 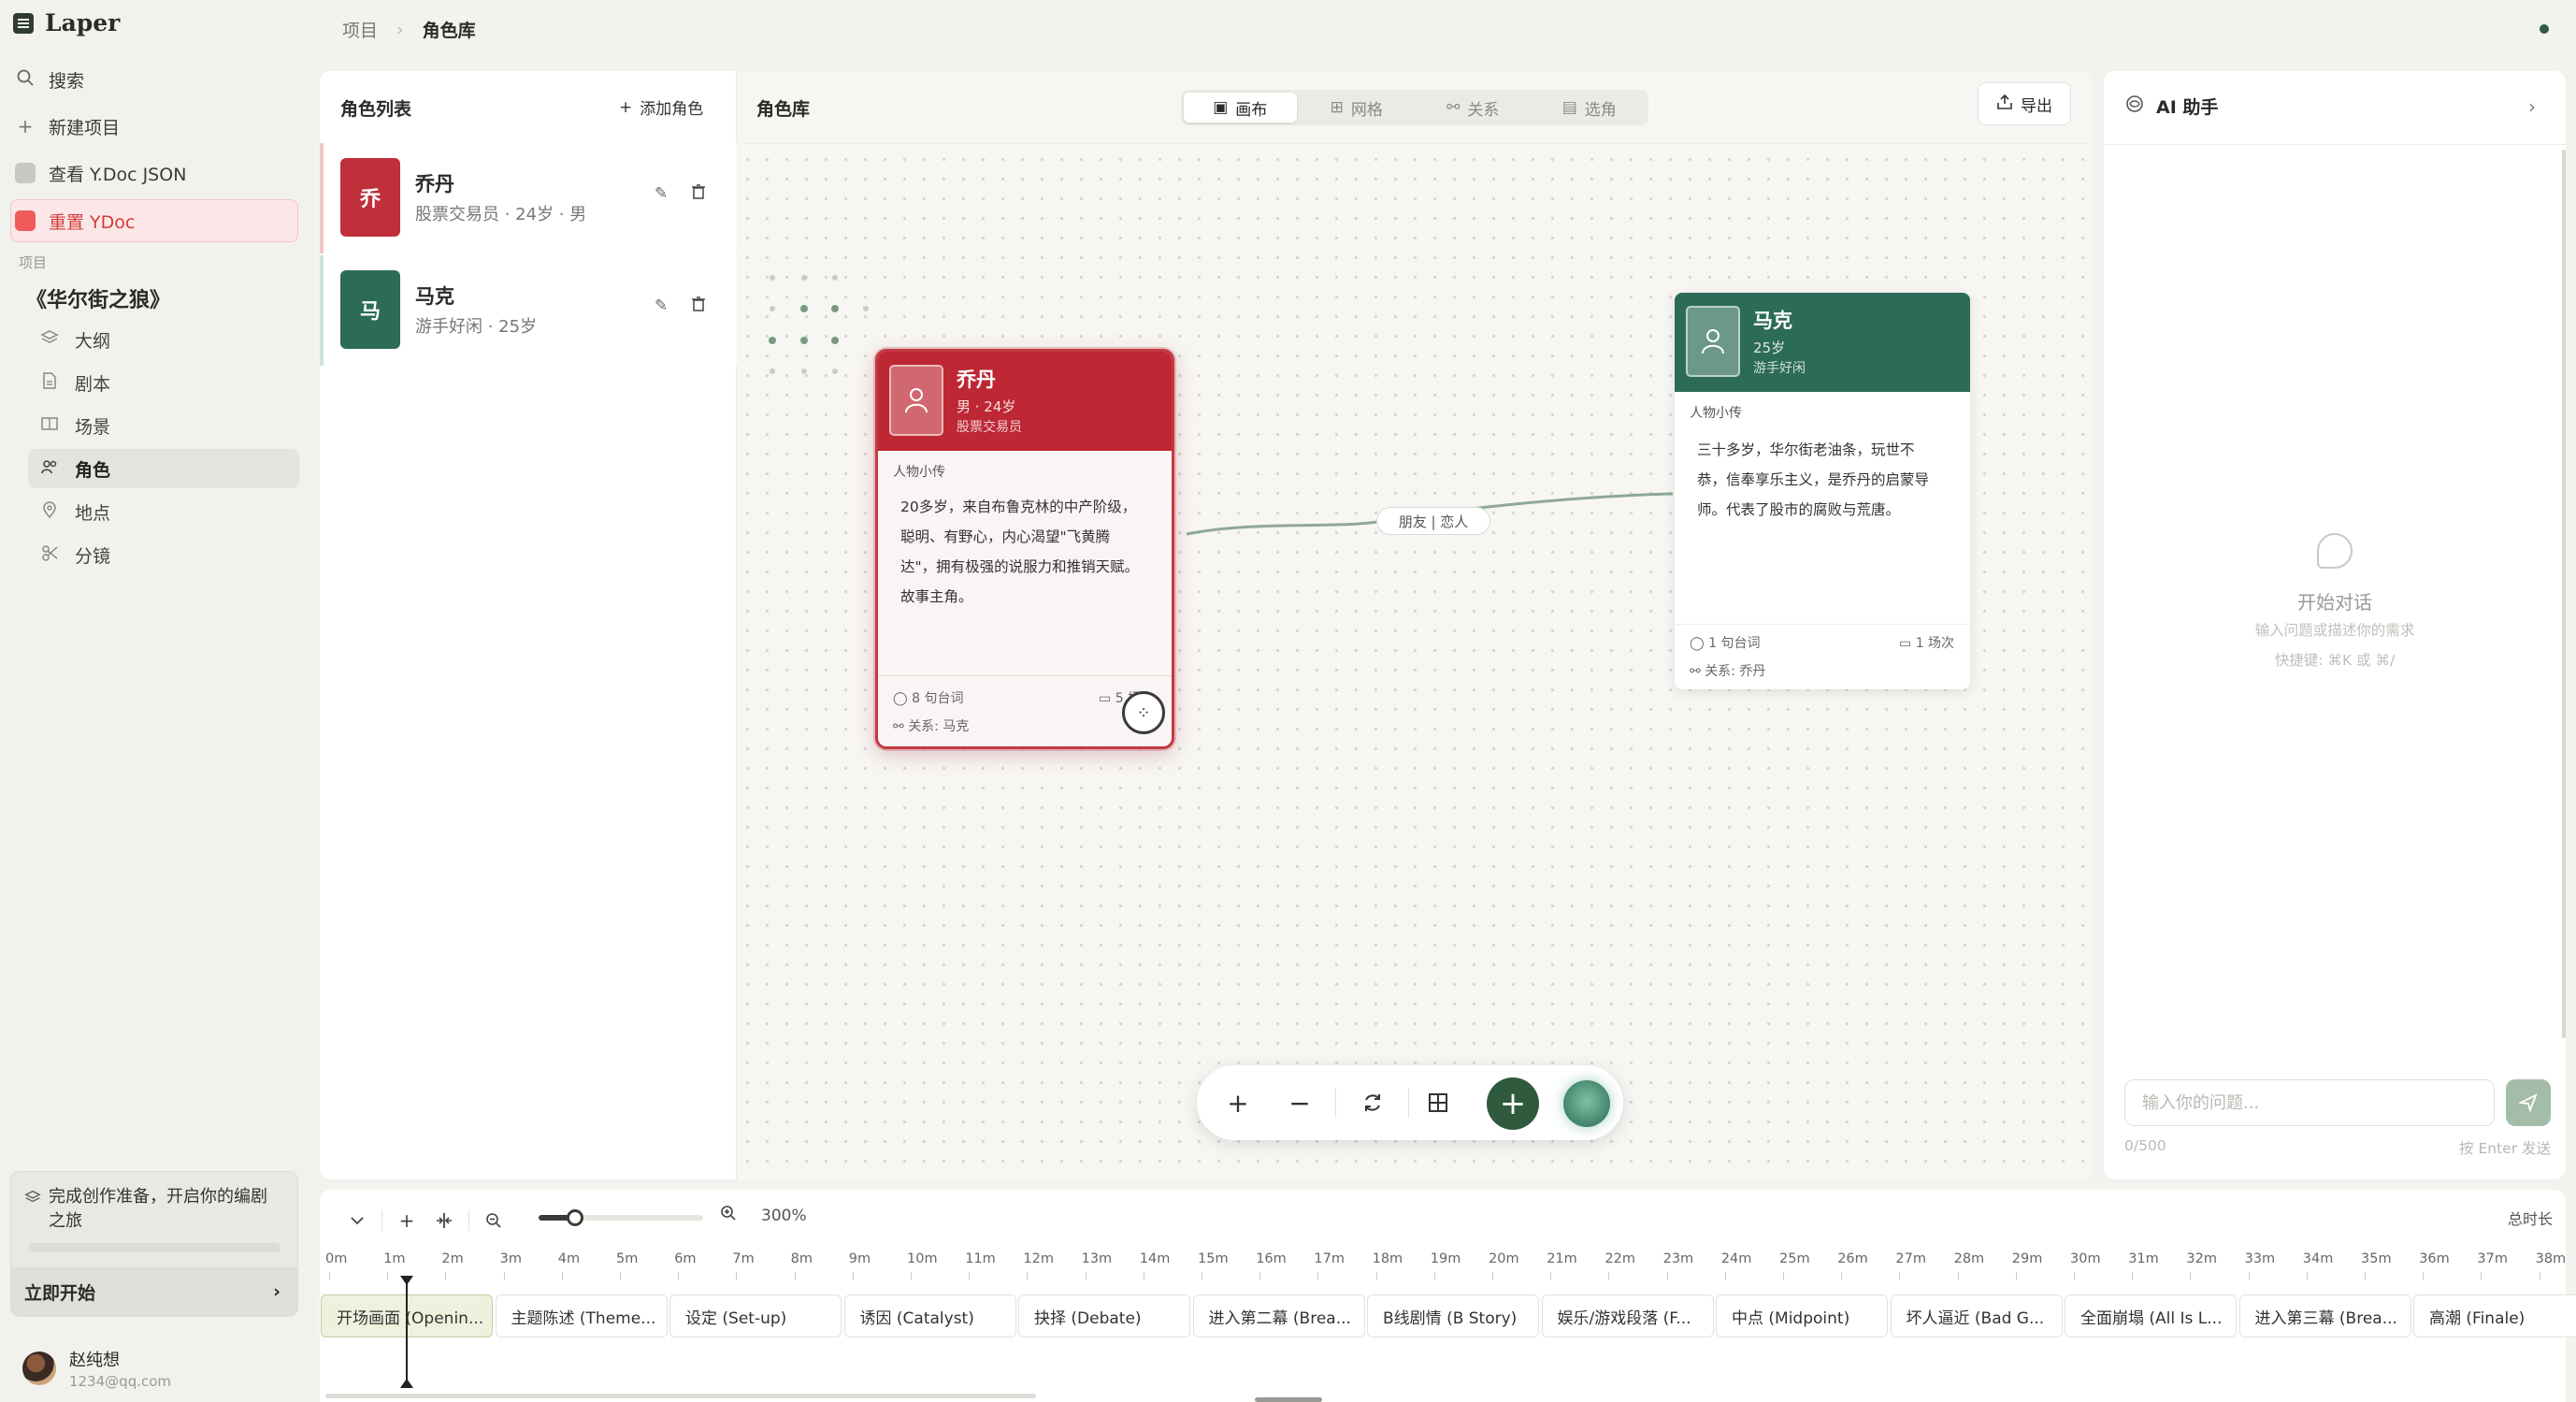 What do you see at coordinates (164, 554) in the screenshot?
I see `sidebar-item-storyboard: 分镜` at bounding box center [164, 554].